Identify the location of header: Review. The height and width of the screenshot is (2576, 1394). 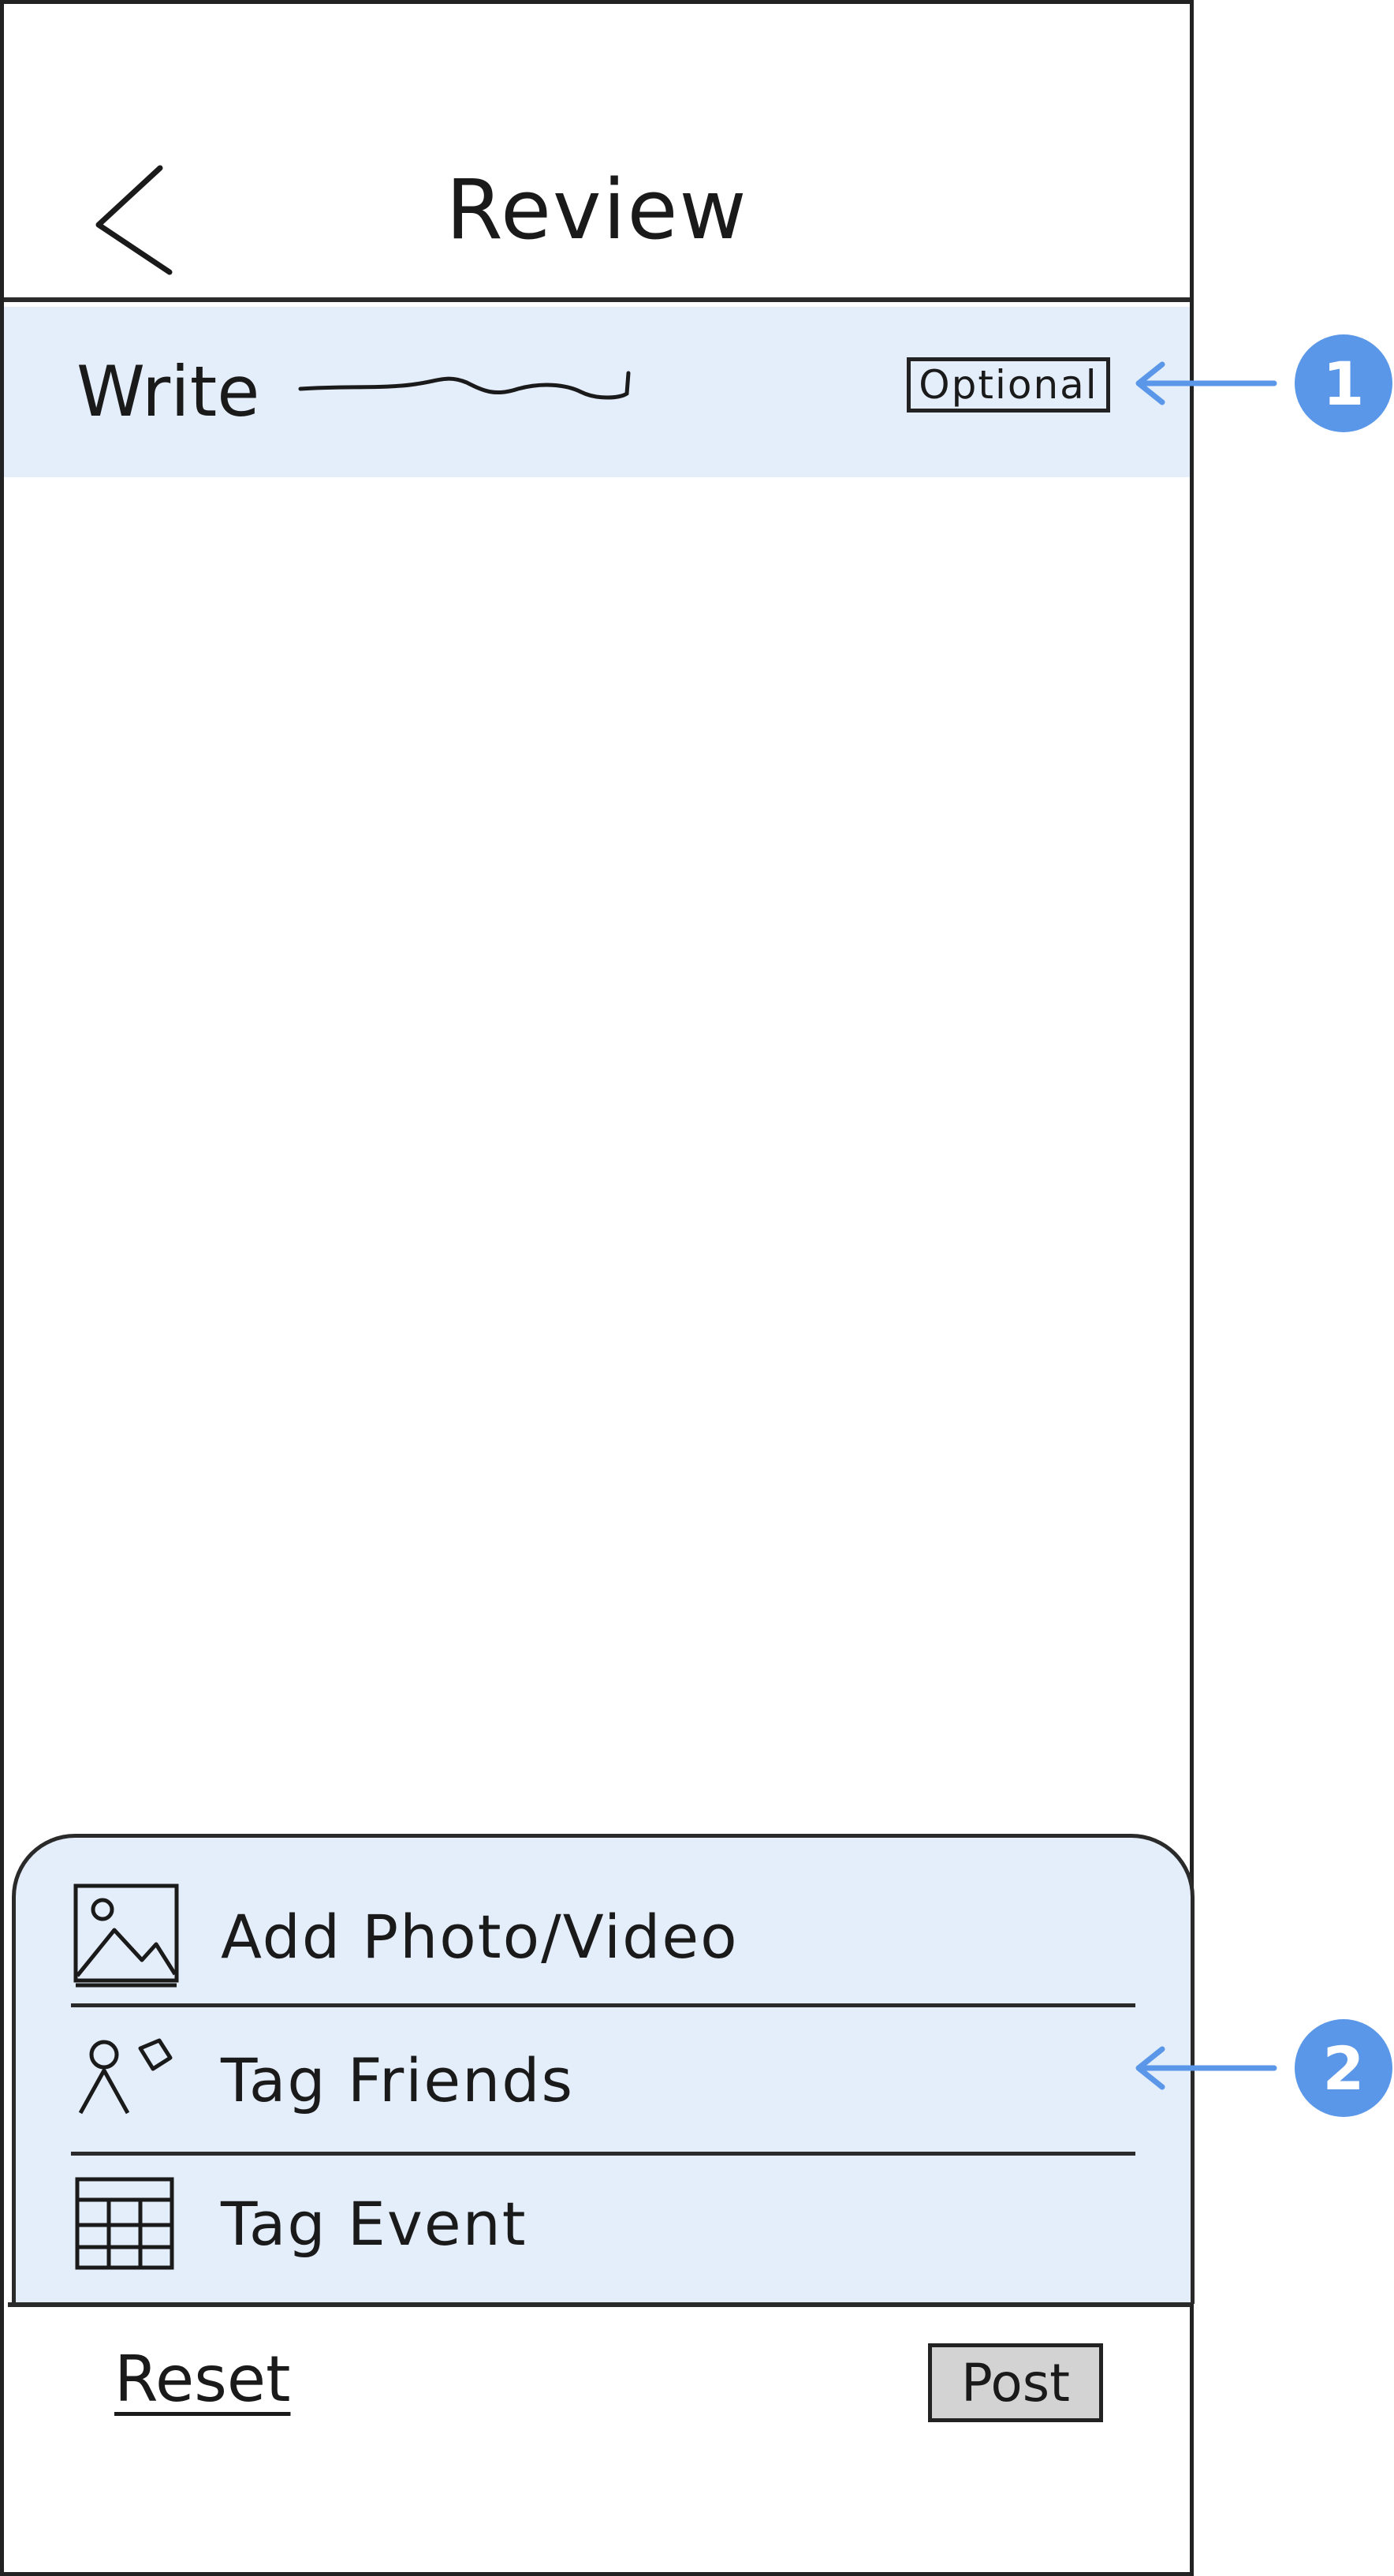
(597, 153).